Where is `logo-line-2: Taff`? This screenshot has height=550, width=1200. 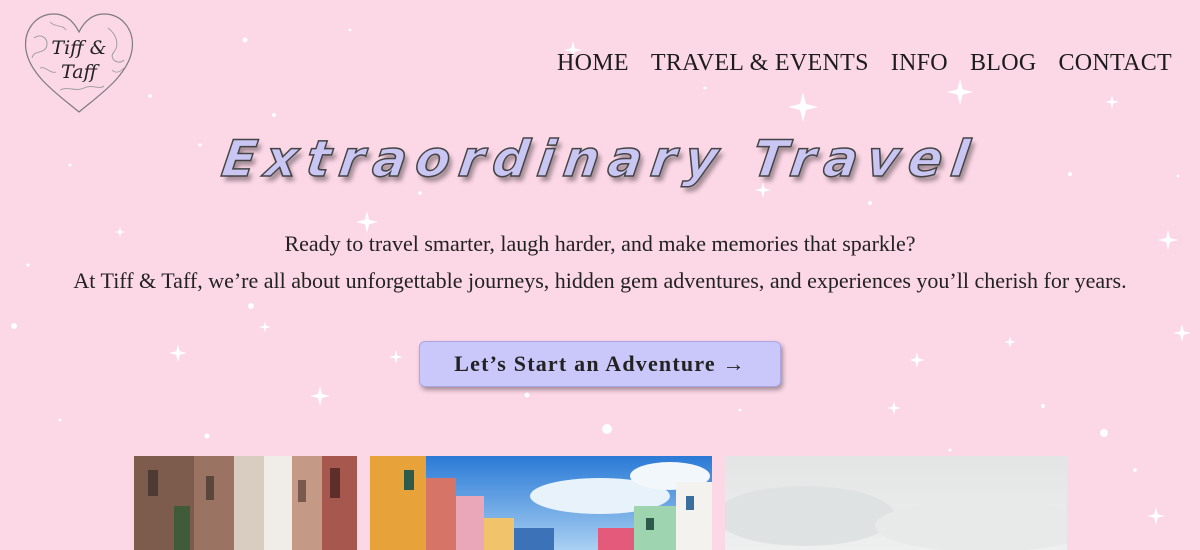 logo-line-2: Taff is located at coordinates (79, 72).